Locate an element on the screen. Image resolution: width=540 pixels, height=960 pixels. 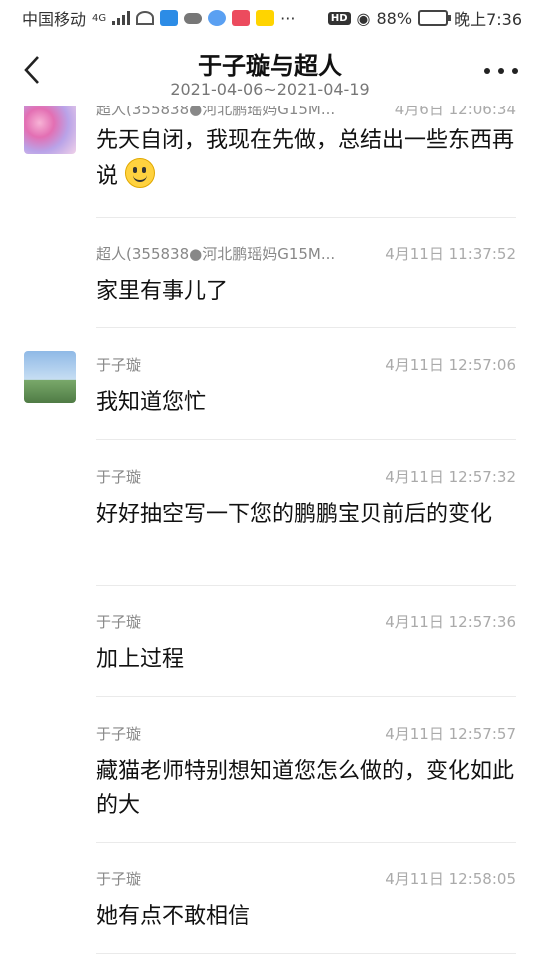
carrier-label: 中国移动 is located at coordinates (54, 19).